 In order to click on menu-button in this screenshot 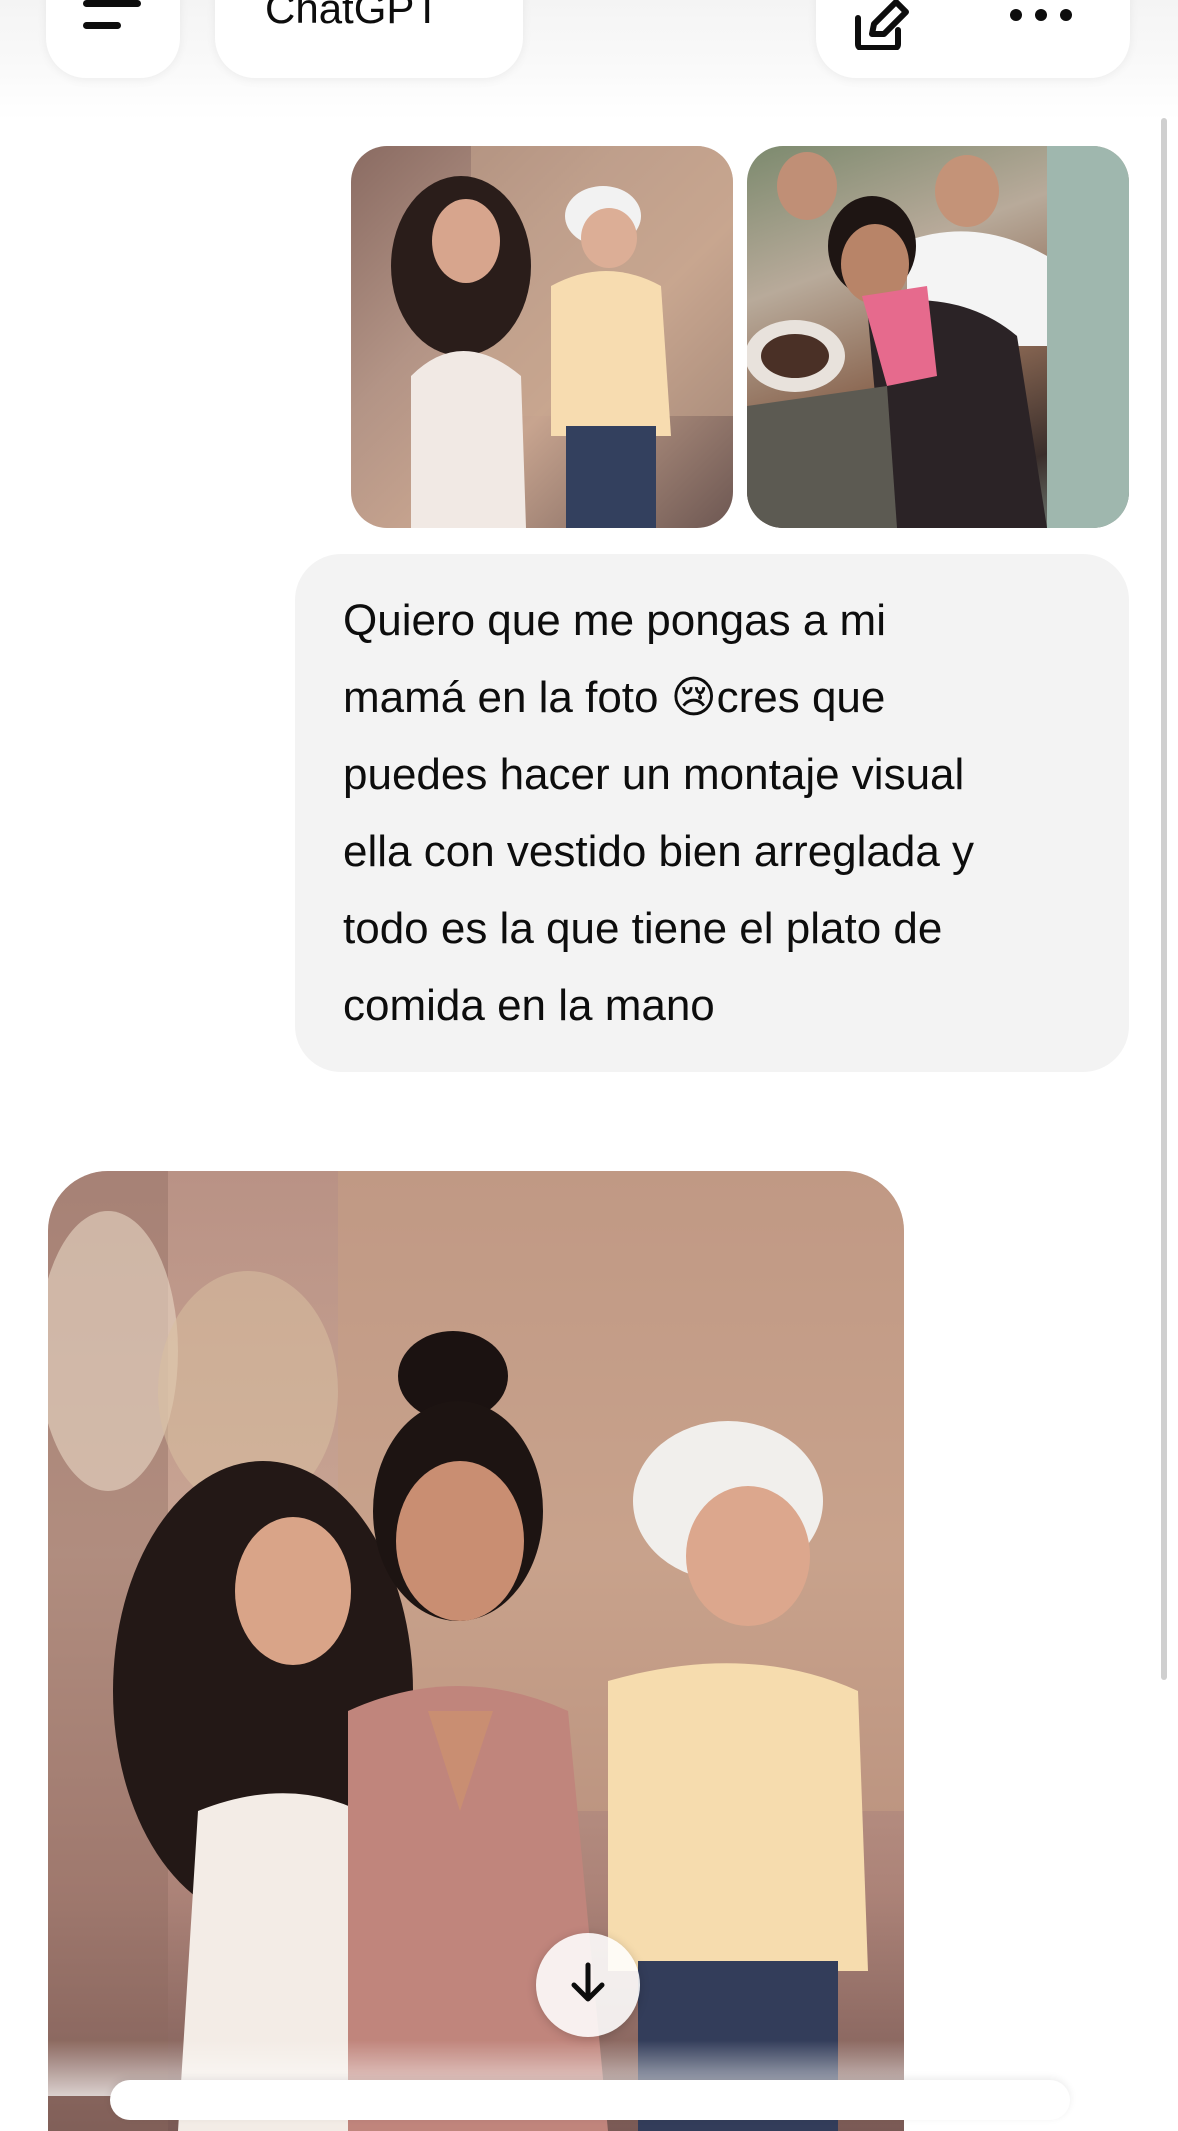, I will do `click(113, 39)`.